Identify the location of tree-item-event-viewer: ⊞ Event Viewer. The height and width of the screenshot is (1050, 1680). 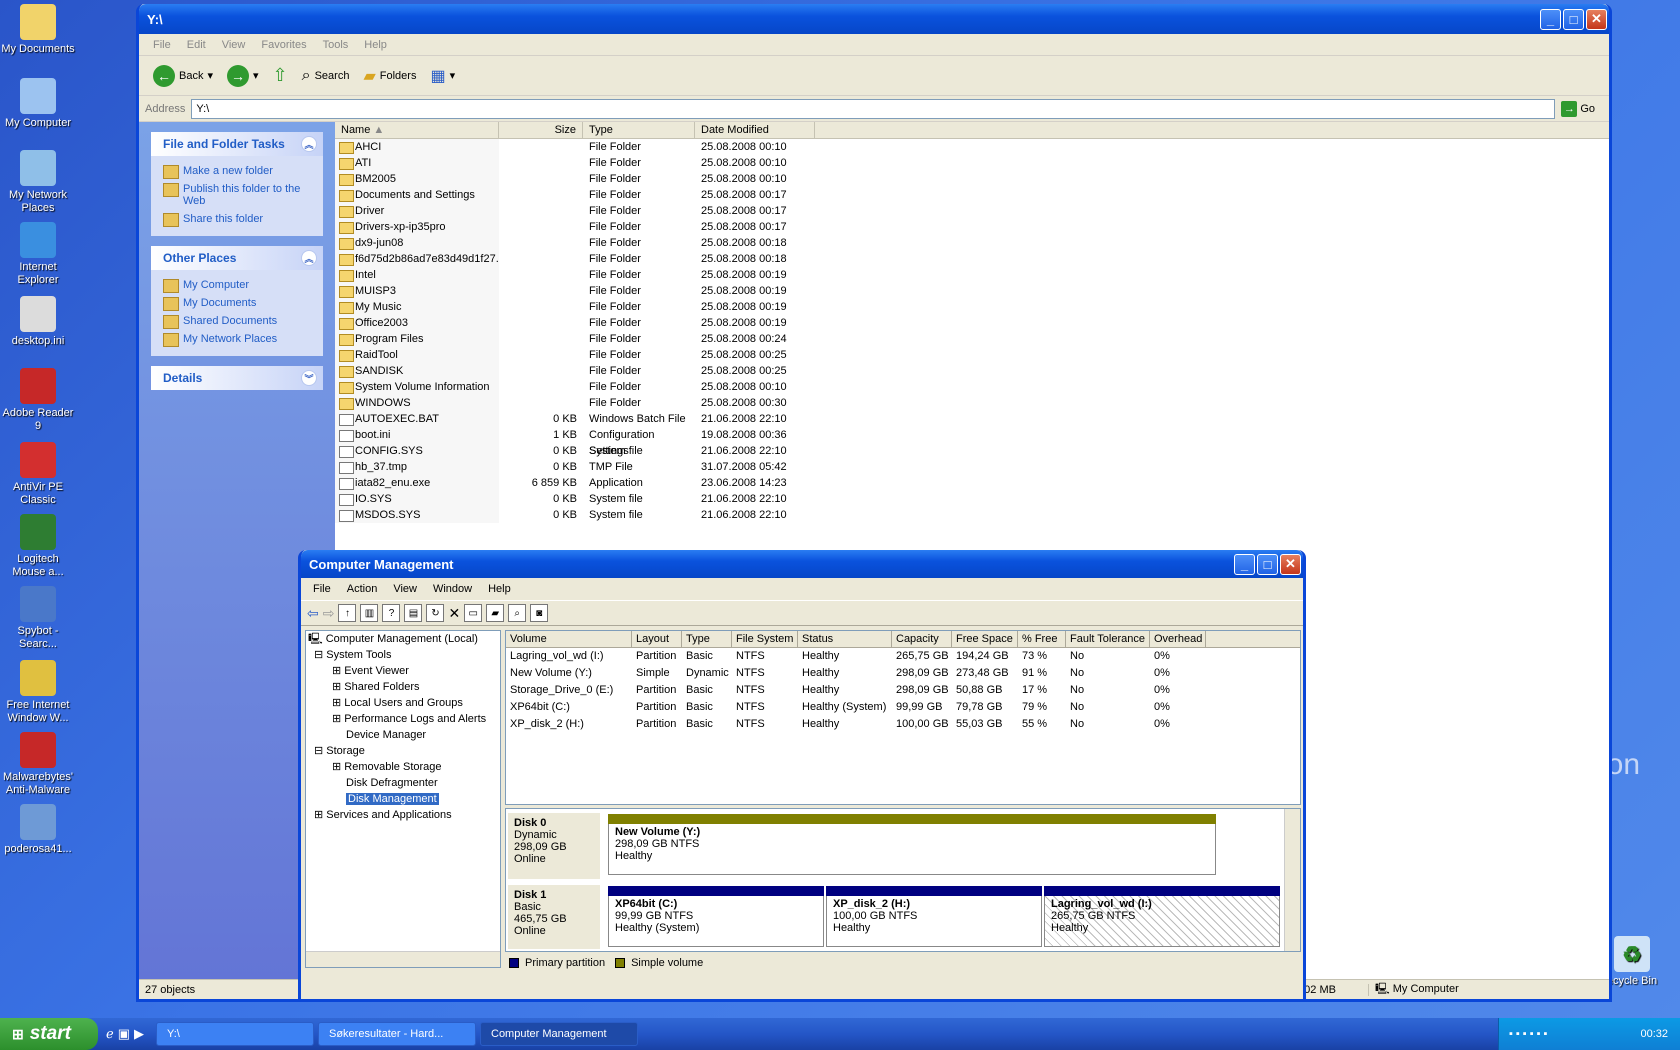
(403, 671).